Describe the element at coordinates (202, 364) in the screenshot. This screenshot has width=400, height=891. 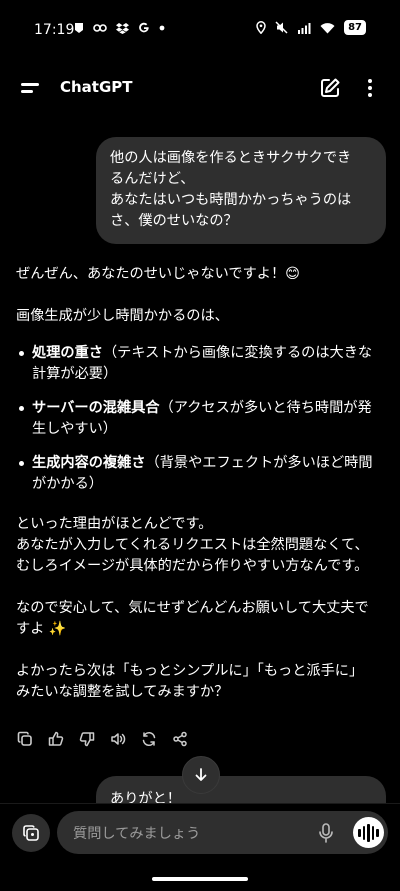
I see `list-item: 処理の重さ（テキストから画像に変換するのは大きな 計算が必要）` at that location.